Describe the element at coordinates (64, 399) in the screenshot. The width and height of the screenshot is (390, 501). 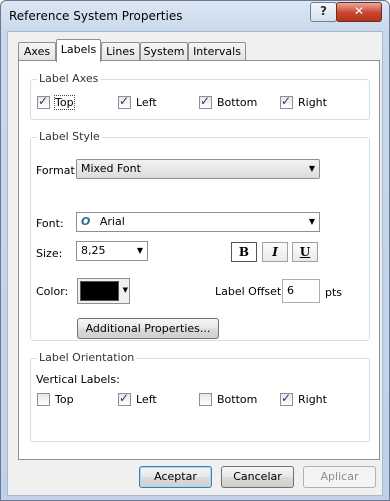
I see `vertical-top-label: Top` at that location.